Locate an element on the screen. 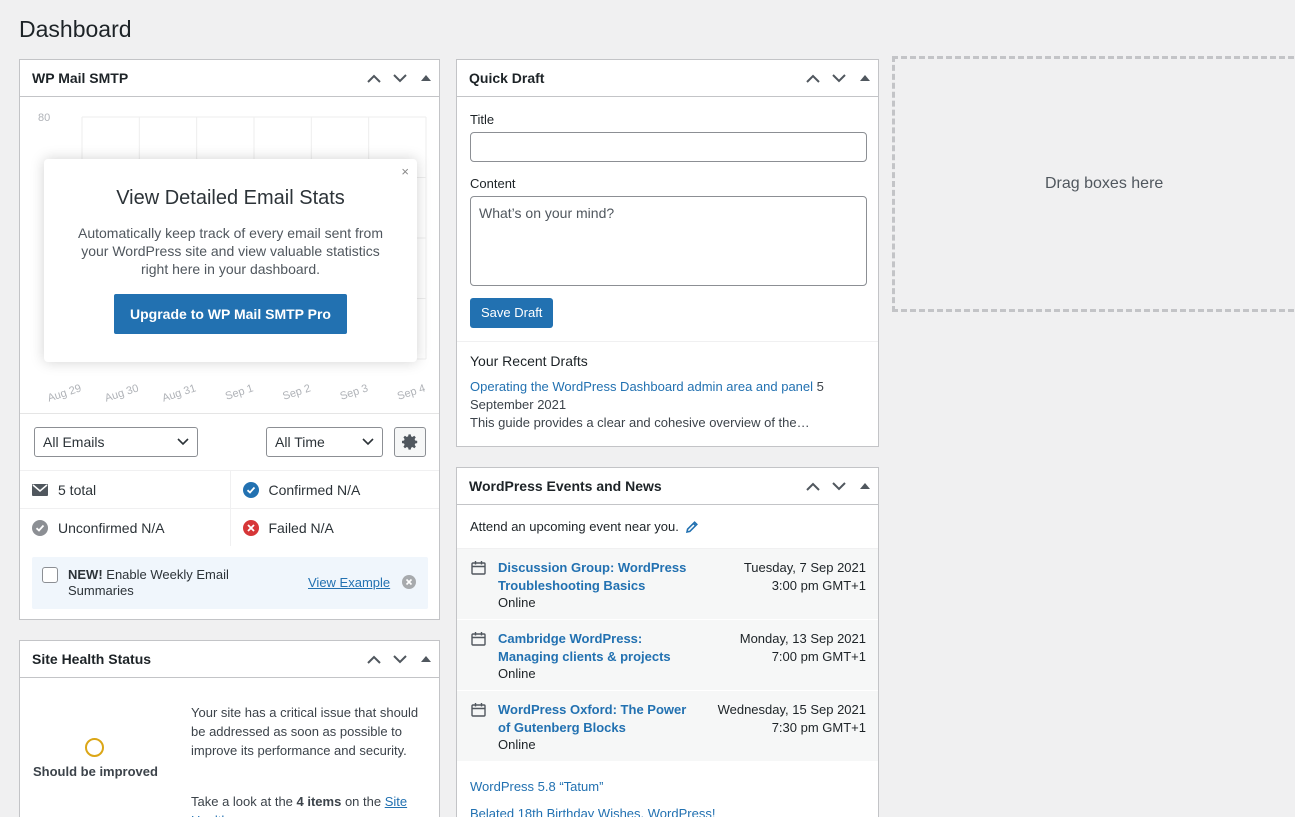  y-tick-label: 80 is located at coordinates (44, 118).